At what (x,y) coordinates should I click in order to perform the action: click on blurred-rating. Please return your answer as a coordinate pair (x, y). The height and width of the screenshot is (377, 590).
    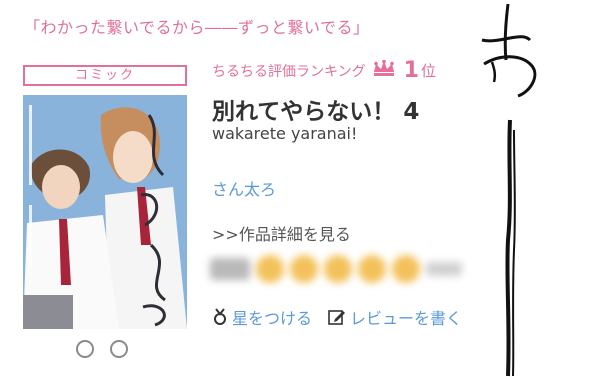
    Looking at the image, I should click on (336, 269).